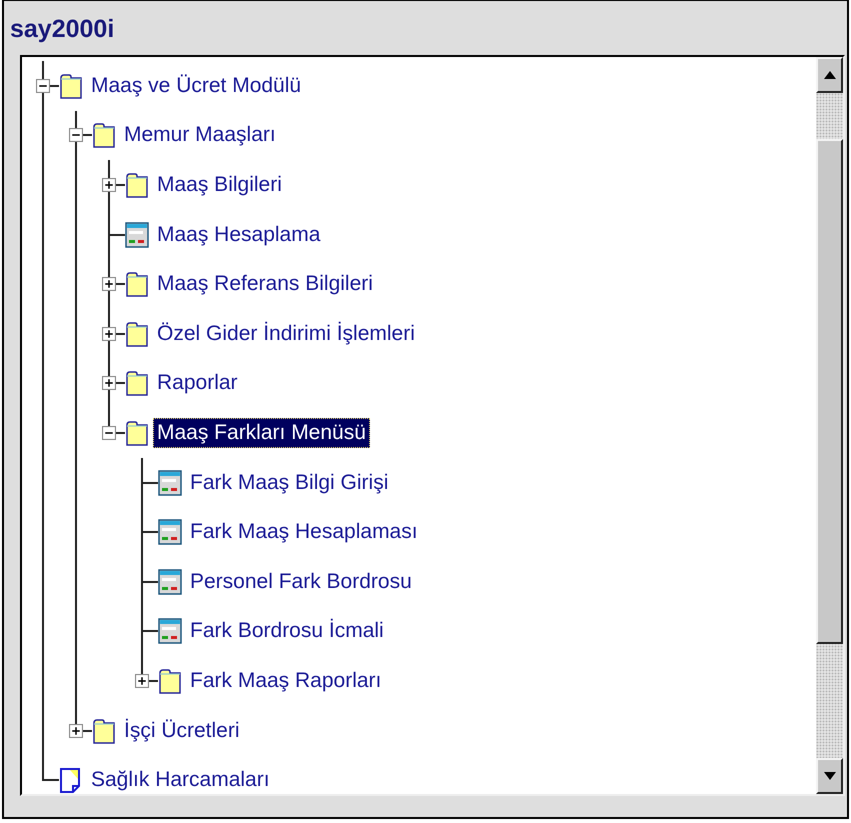  Describe the element at coordinates (182, 731) in the screenshot. I see `tree-item: İşçi Ücretleri` at that location.